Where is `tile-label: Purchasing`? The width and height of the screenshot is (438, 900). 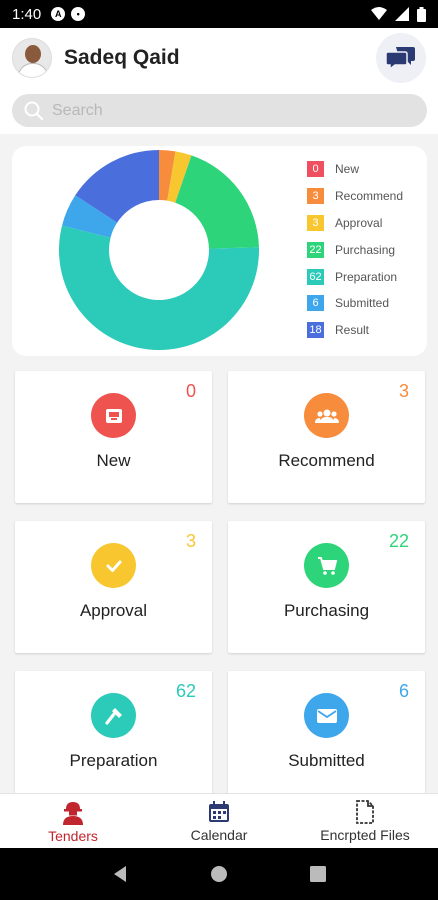
tile-label: Purchasing is located at coordinates (326, 610).